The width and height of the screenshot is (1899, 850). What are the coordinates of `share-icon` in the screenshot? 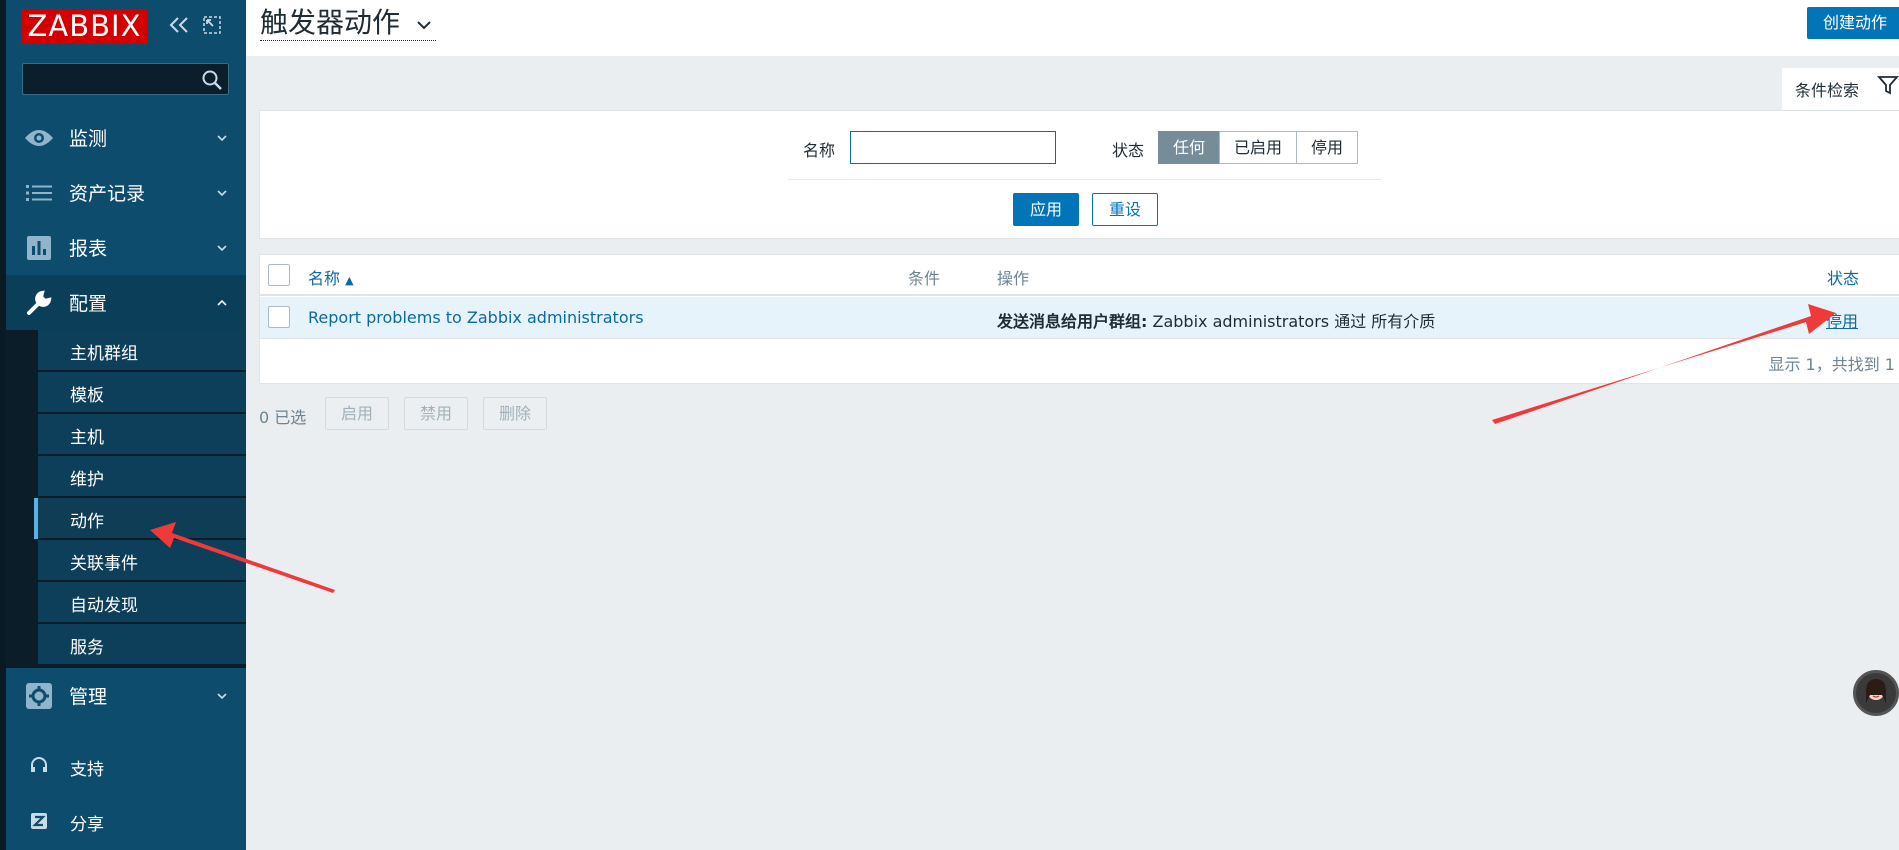 It's located at (39, 821).